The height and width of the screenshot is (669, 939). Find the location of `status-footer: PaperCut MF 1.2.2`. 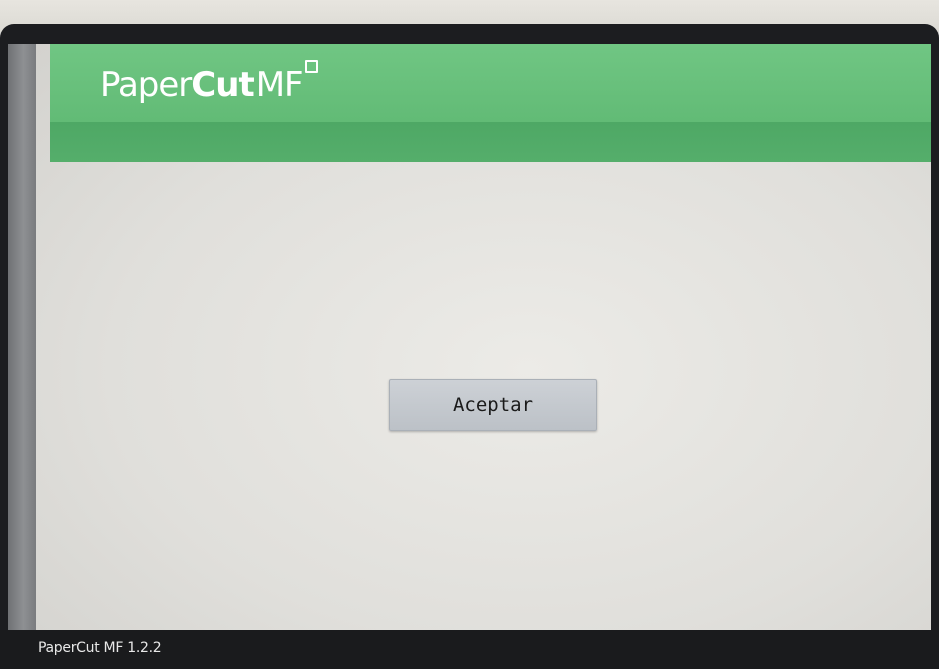

status-footer: PaperCut MF 1.2.2 is located at coordinates (469, 649).